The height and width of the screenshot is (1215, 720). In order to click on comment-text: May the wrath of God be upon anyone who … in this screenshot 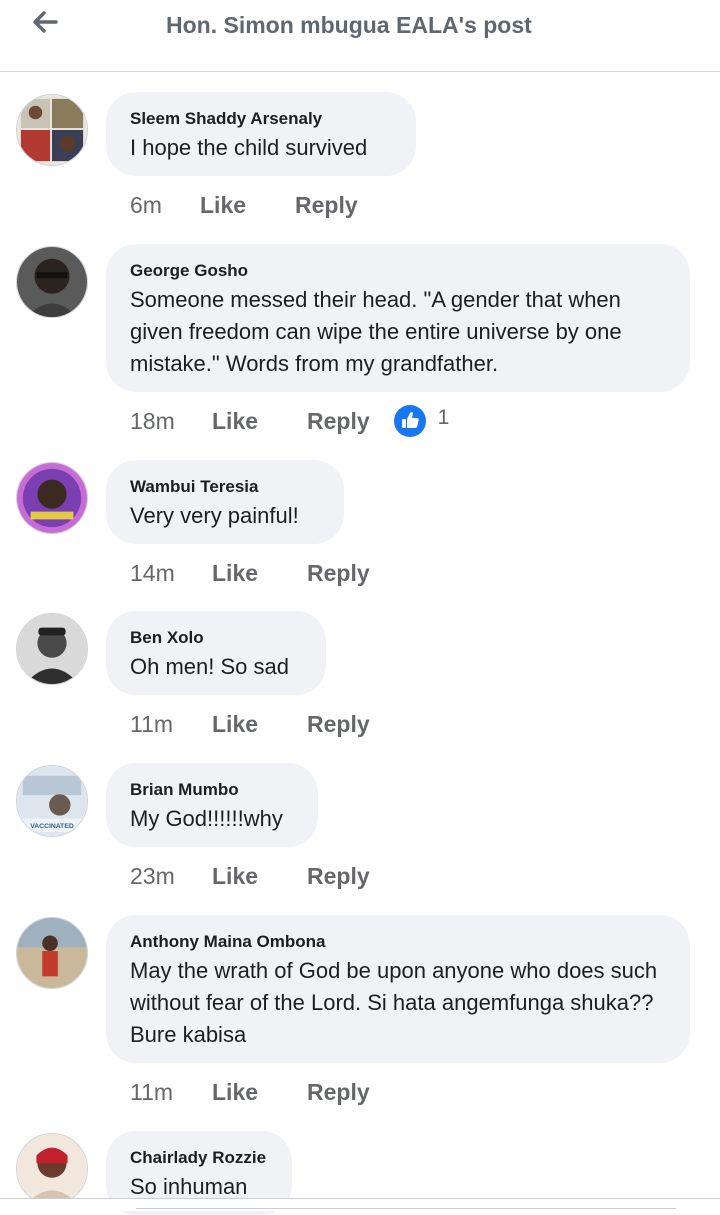, I will do `click(394, 1002)`.